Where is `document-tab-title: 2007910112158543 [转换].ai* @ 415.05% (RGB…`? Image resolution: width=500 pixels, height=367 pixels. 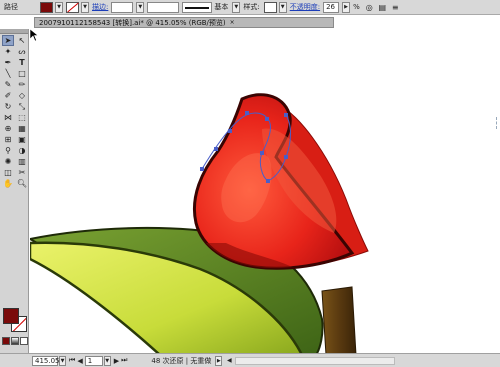
document-tab-title: 2007910112158543 [转换].ai* @ 415.05% (RGB… is located at coordinates (132, 22).